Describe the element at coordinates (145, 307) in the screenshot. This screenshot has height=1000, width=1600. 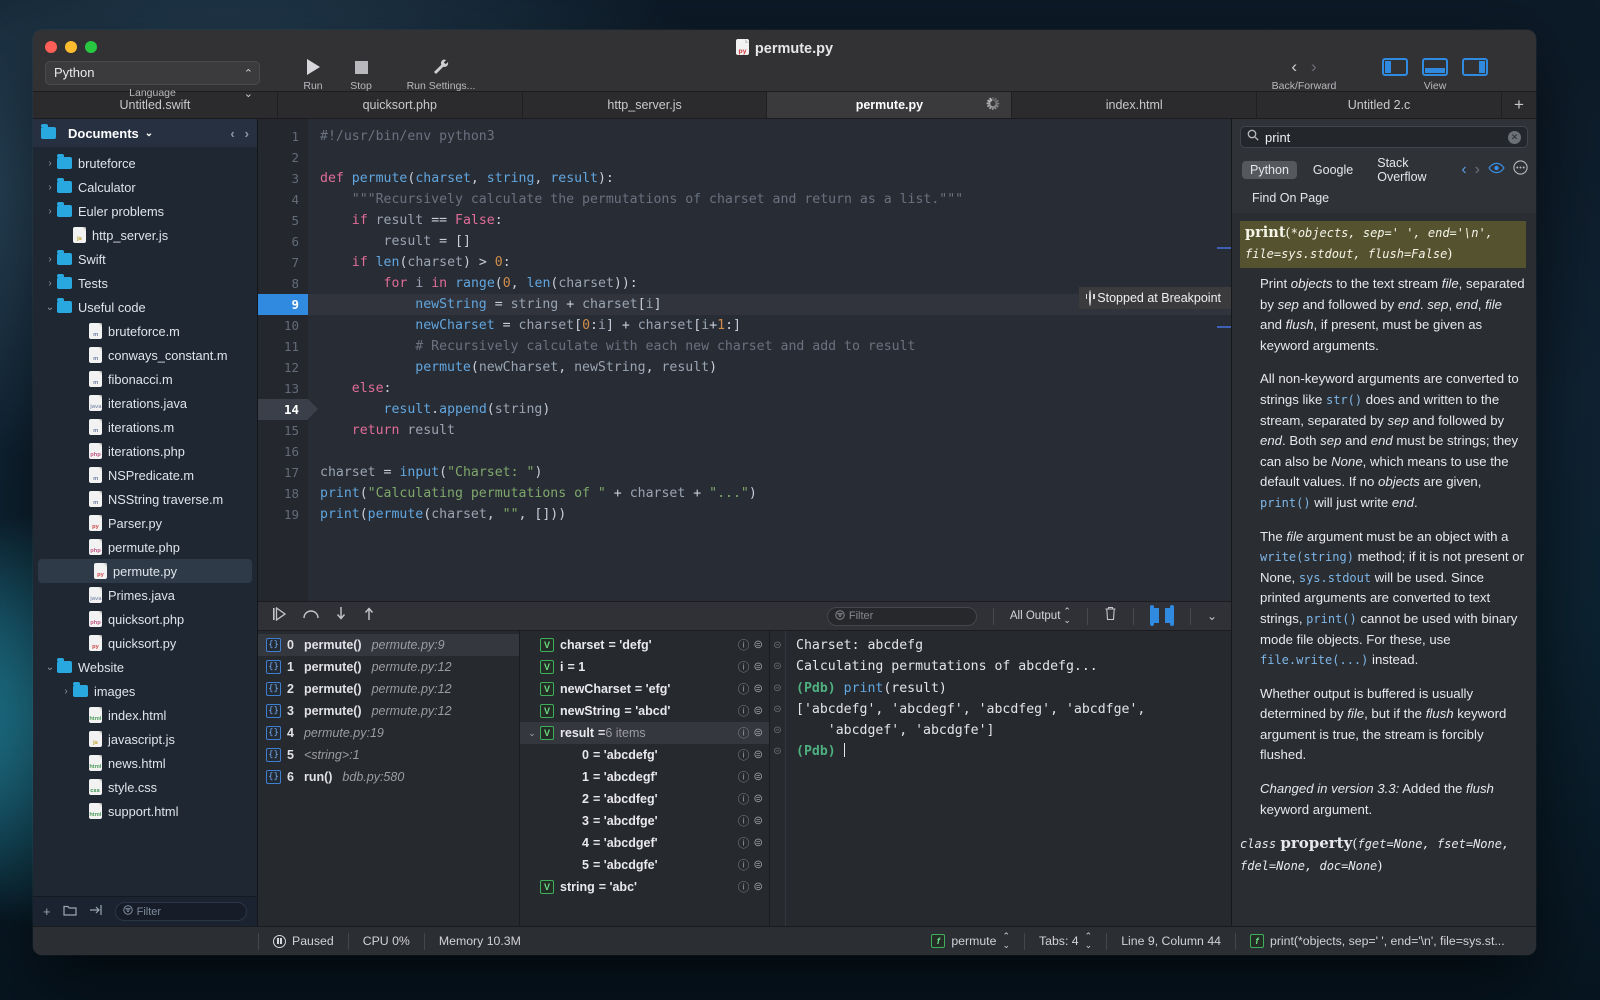
I see `file-tree-item: ⌄ Useful code` at that location.